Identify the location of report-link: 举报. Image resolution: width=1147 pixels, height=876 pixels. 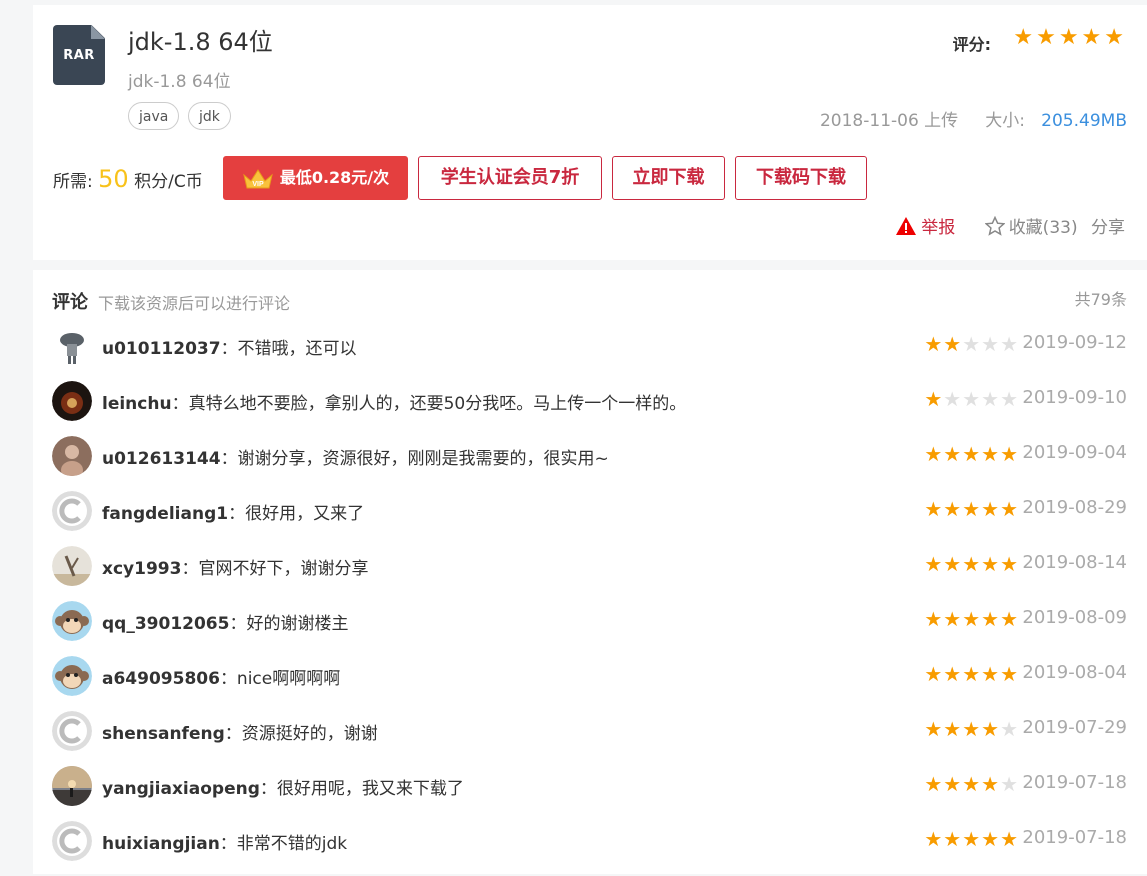
(927, 227).